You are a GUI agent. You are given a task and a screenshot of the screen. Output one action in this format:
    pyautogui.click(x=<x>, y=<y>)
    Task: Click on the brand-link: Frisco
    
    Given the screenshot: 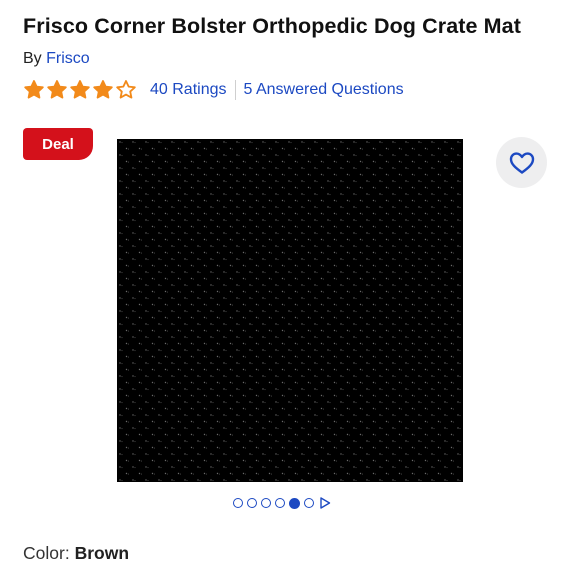 What is the action you would take?
    pyautogui.click(x=68, y=58)
    